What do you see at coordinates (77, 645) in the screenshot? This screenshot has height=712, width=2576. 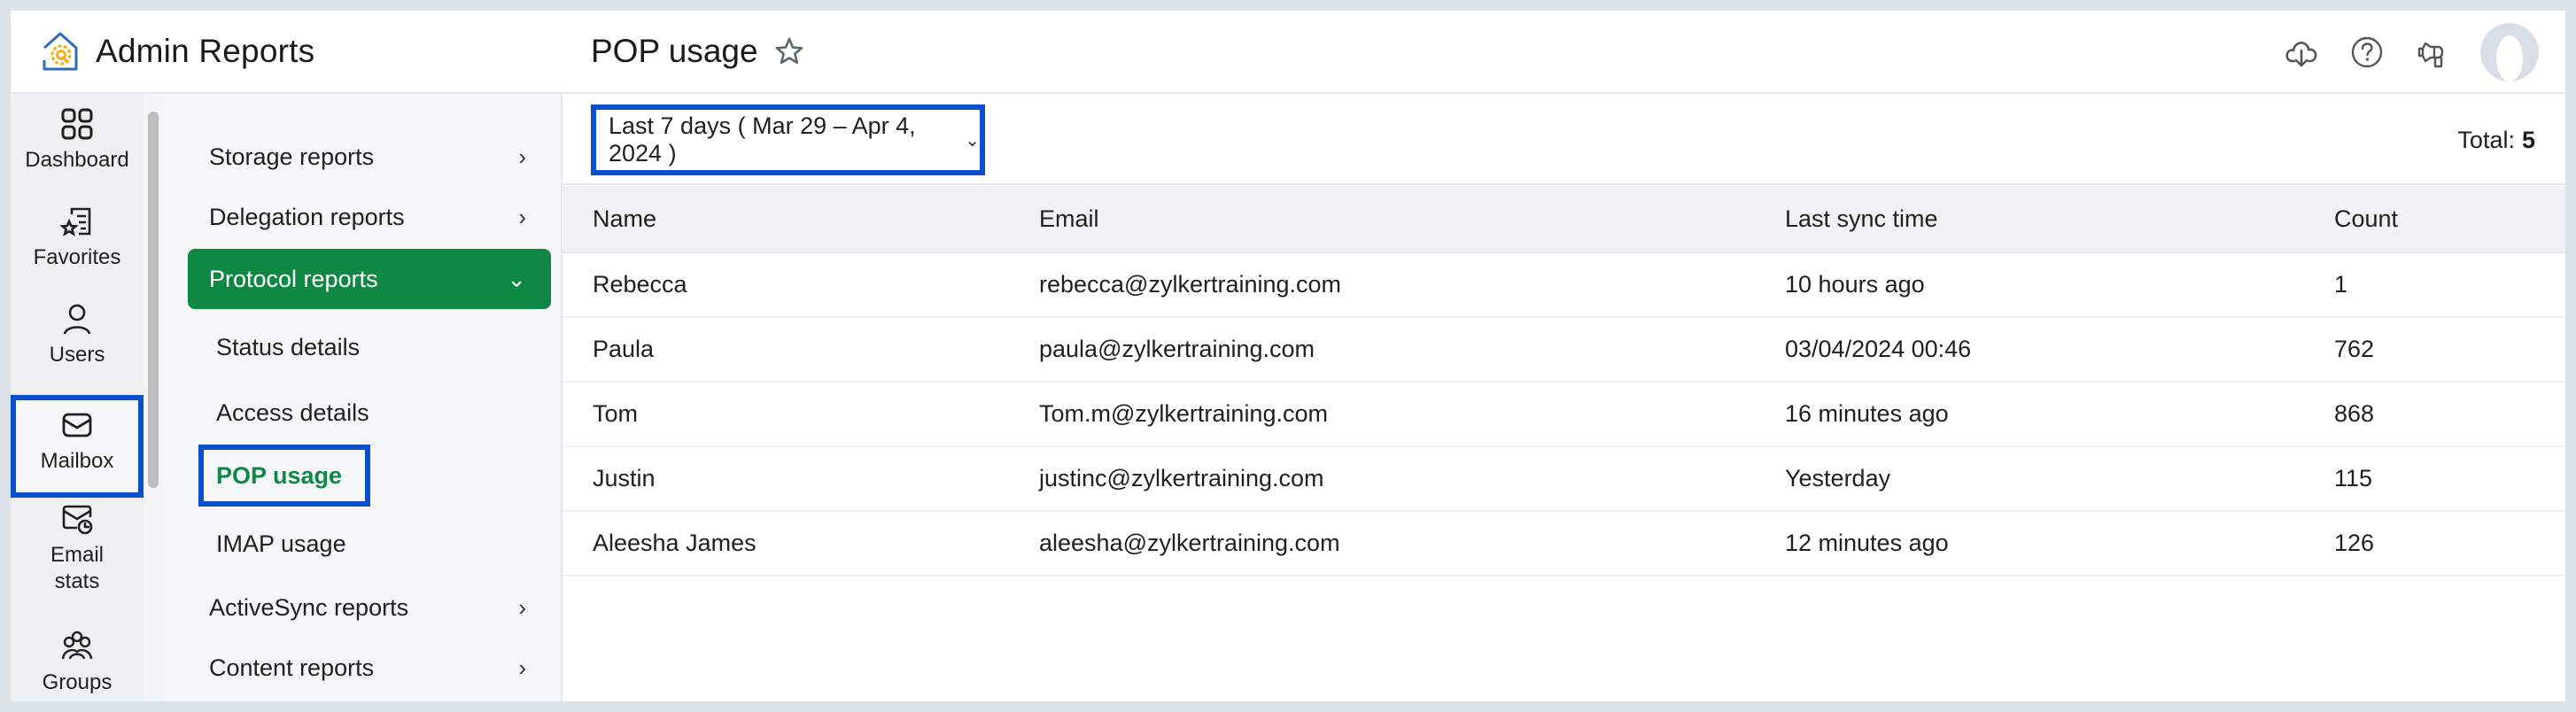 I see `groups-icon` at bounding box center [77, 645].